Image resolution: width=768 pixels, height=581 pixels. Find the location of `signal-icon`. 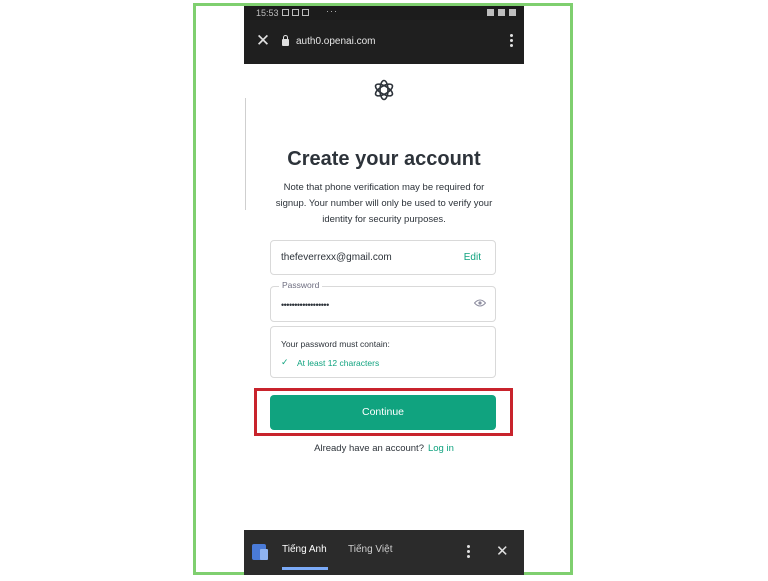

signal-icon is located at coordinates (512, 12).